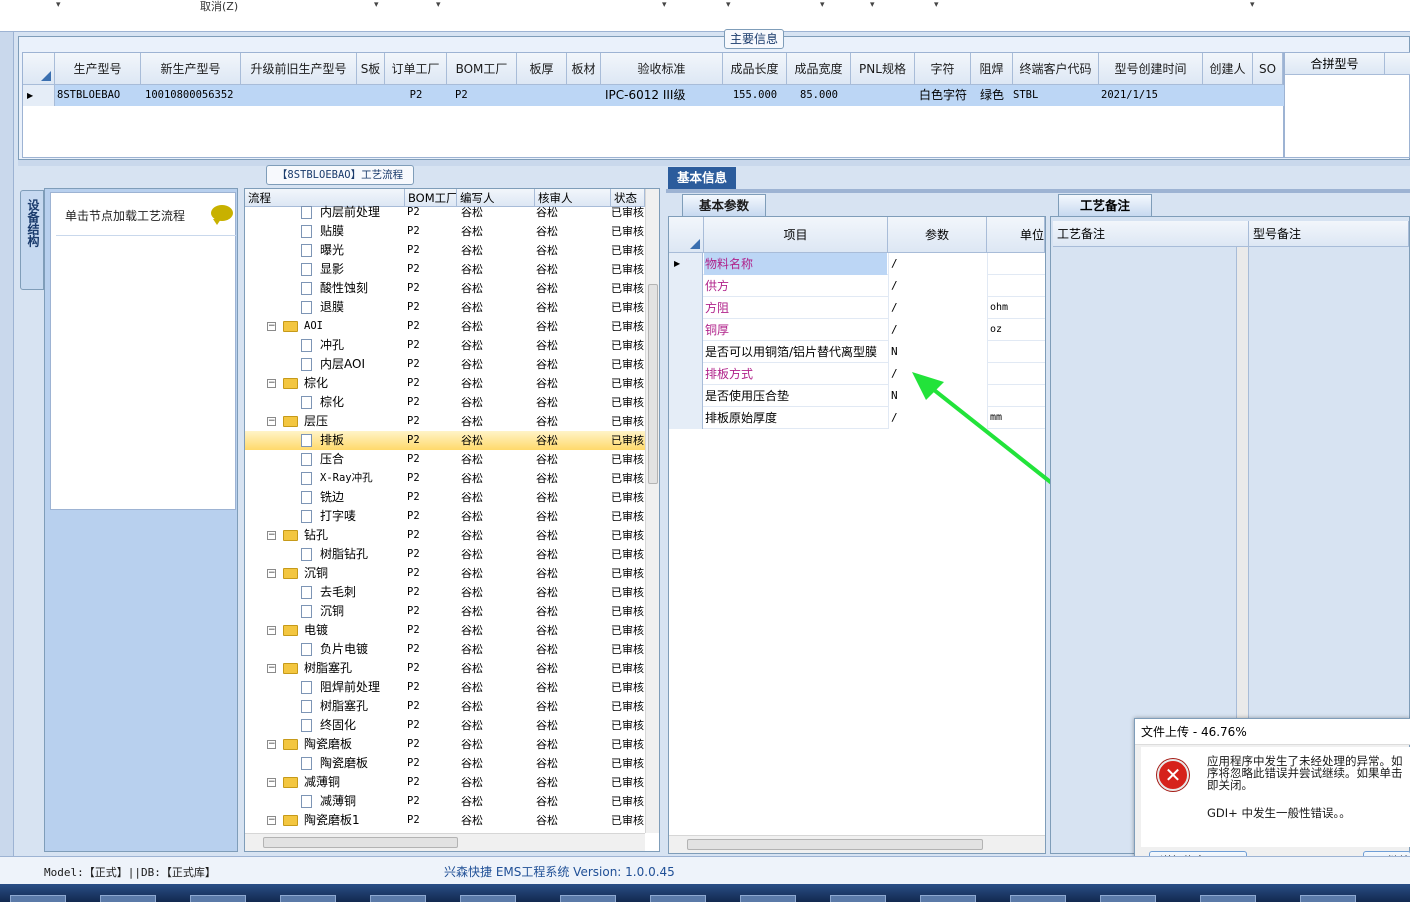 This screenshot has width=1410, height=902. I want to click on tree-node: − 减薄铜 P2 谷松 谷松 已审核, so click(445, 782).